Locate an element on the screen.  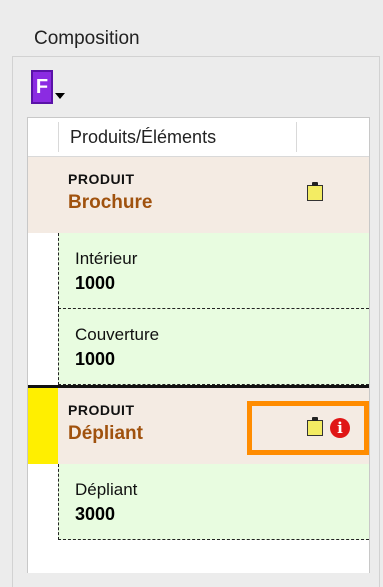
highlight-box is located at coordinates (308, 428).